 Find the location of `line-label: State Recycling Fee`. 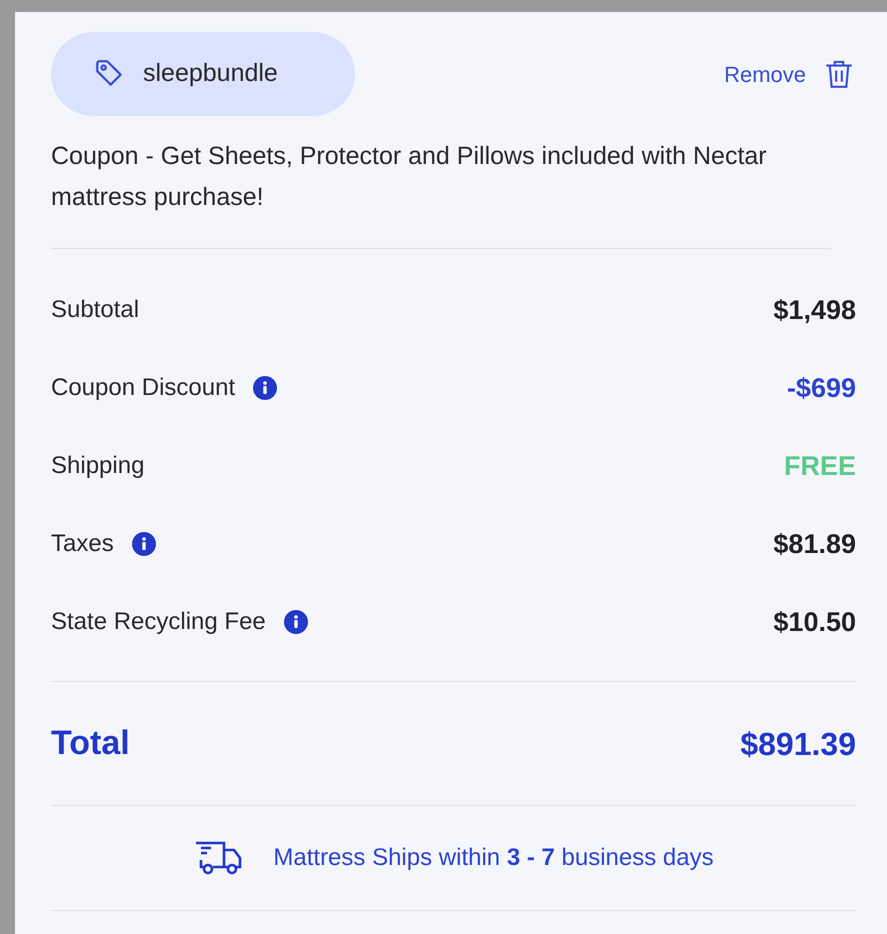

line-label: State Recycling Fee is located at coordinates (158, 622).